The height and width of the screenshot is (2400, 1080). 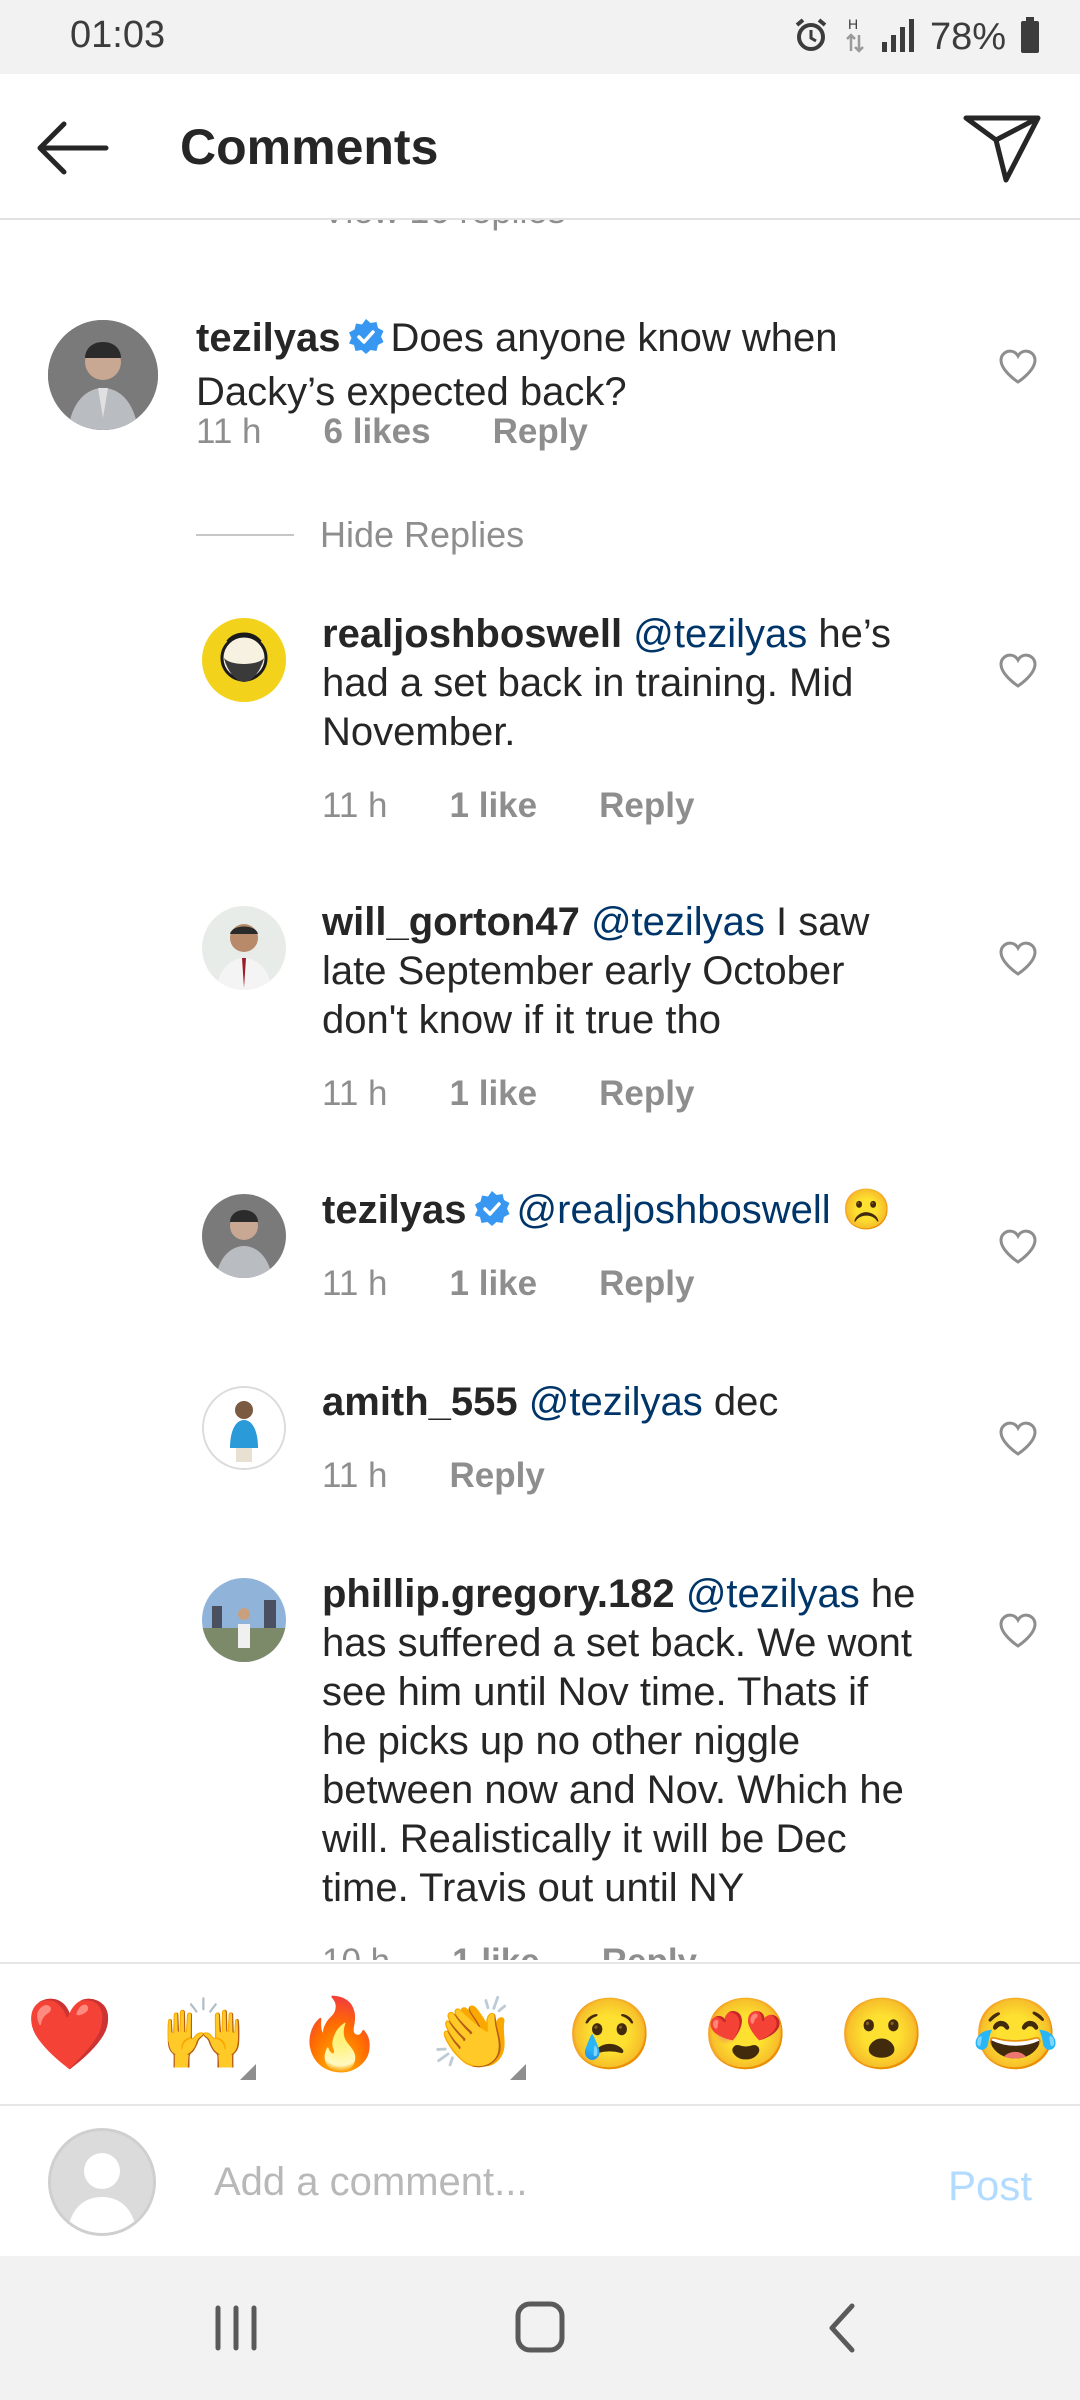 What do you see at coordinates (72, 148) in the screenshot?
I see `back-arrow-icon` at bounding box center [72, 148].